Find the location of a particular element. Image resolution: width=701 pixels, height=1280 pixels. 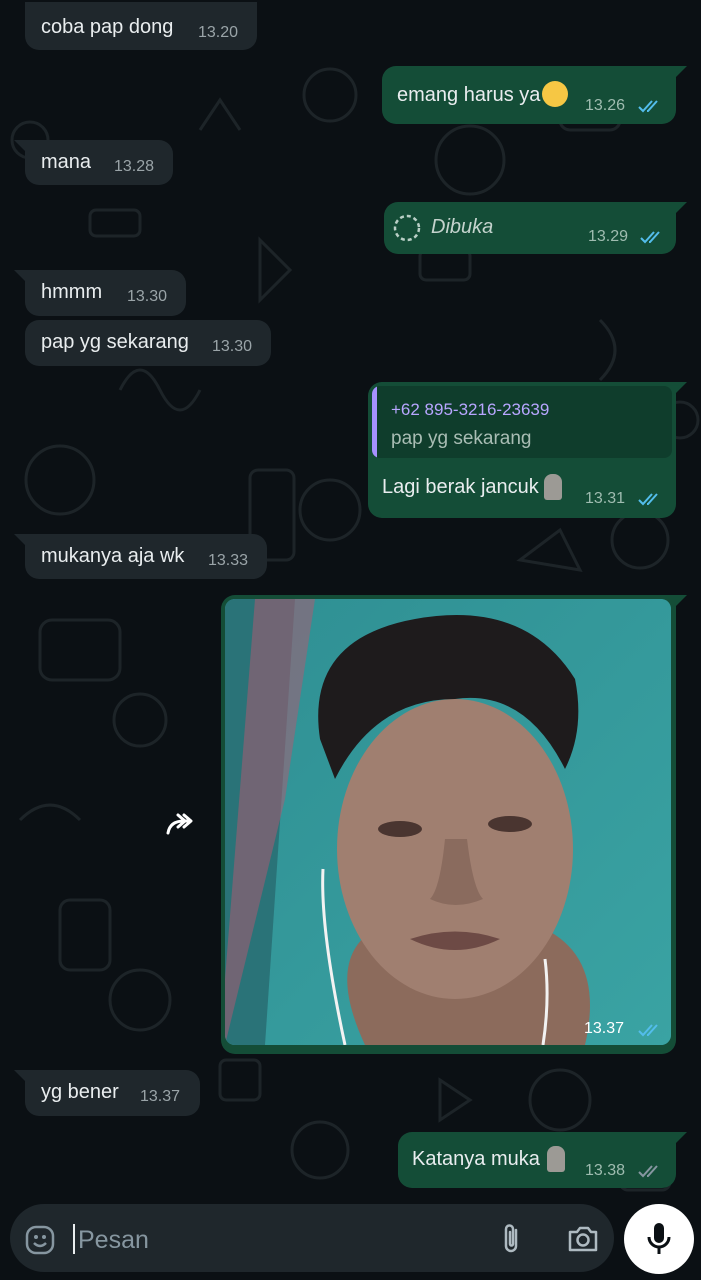

attach-icon is located at coordinates (512, 1239).